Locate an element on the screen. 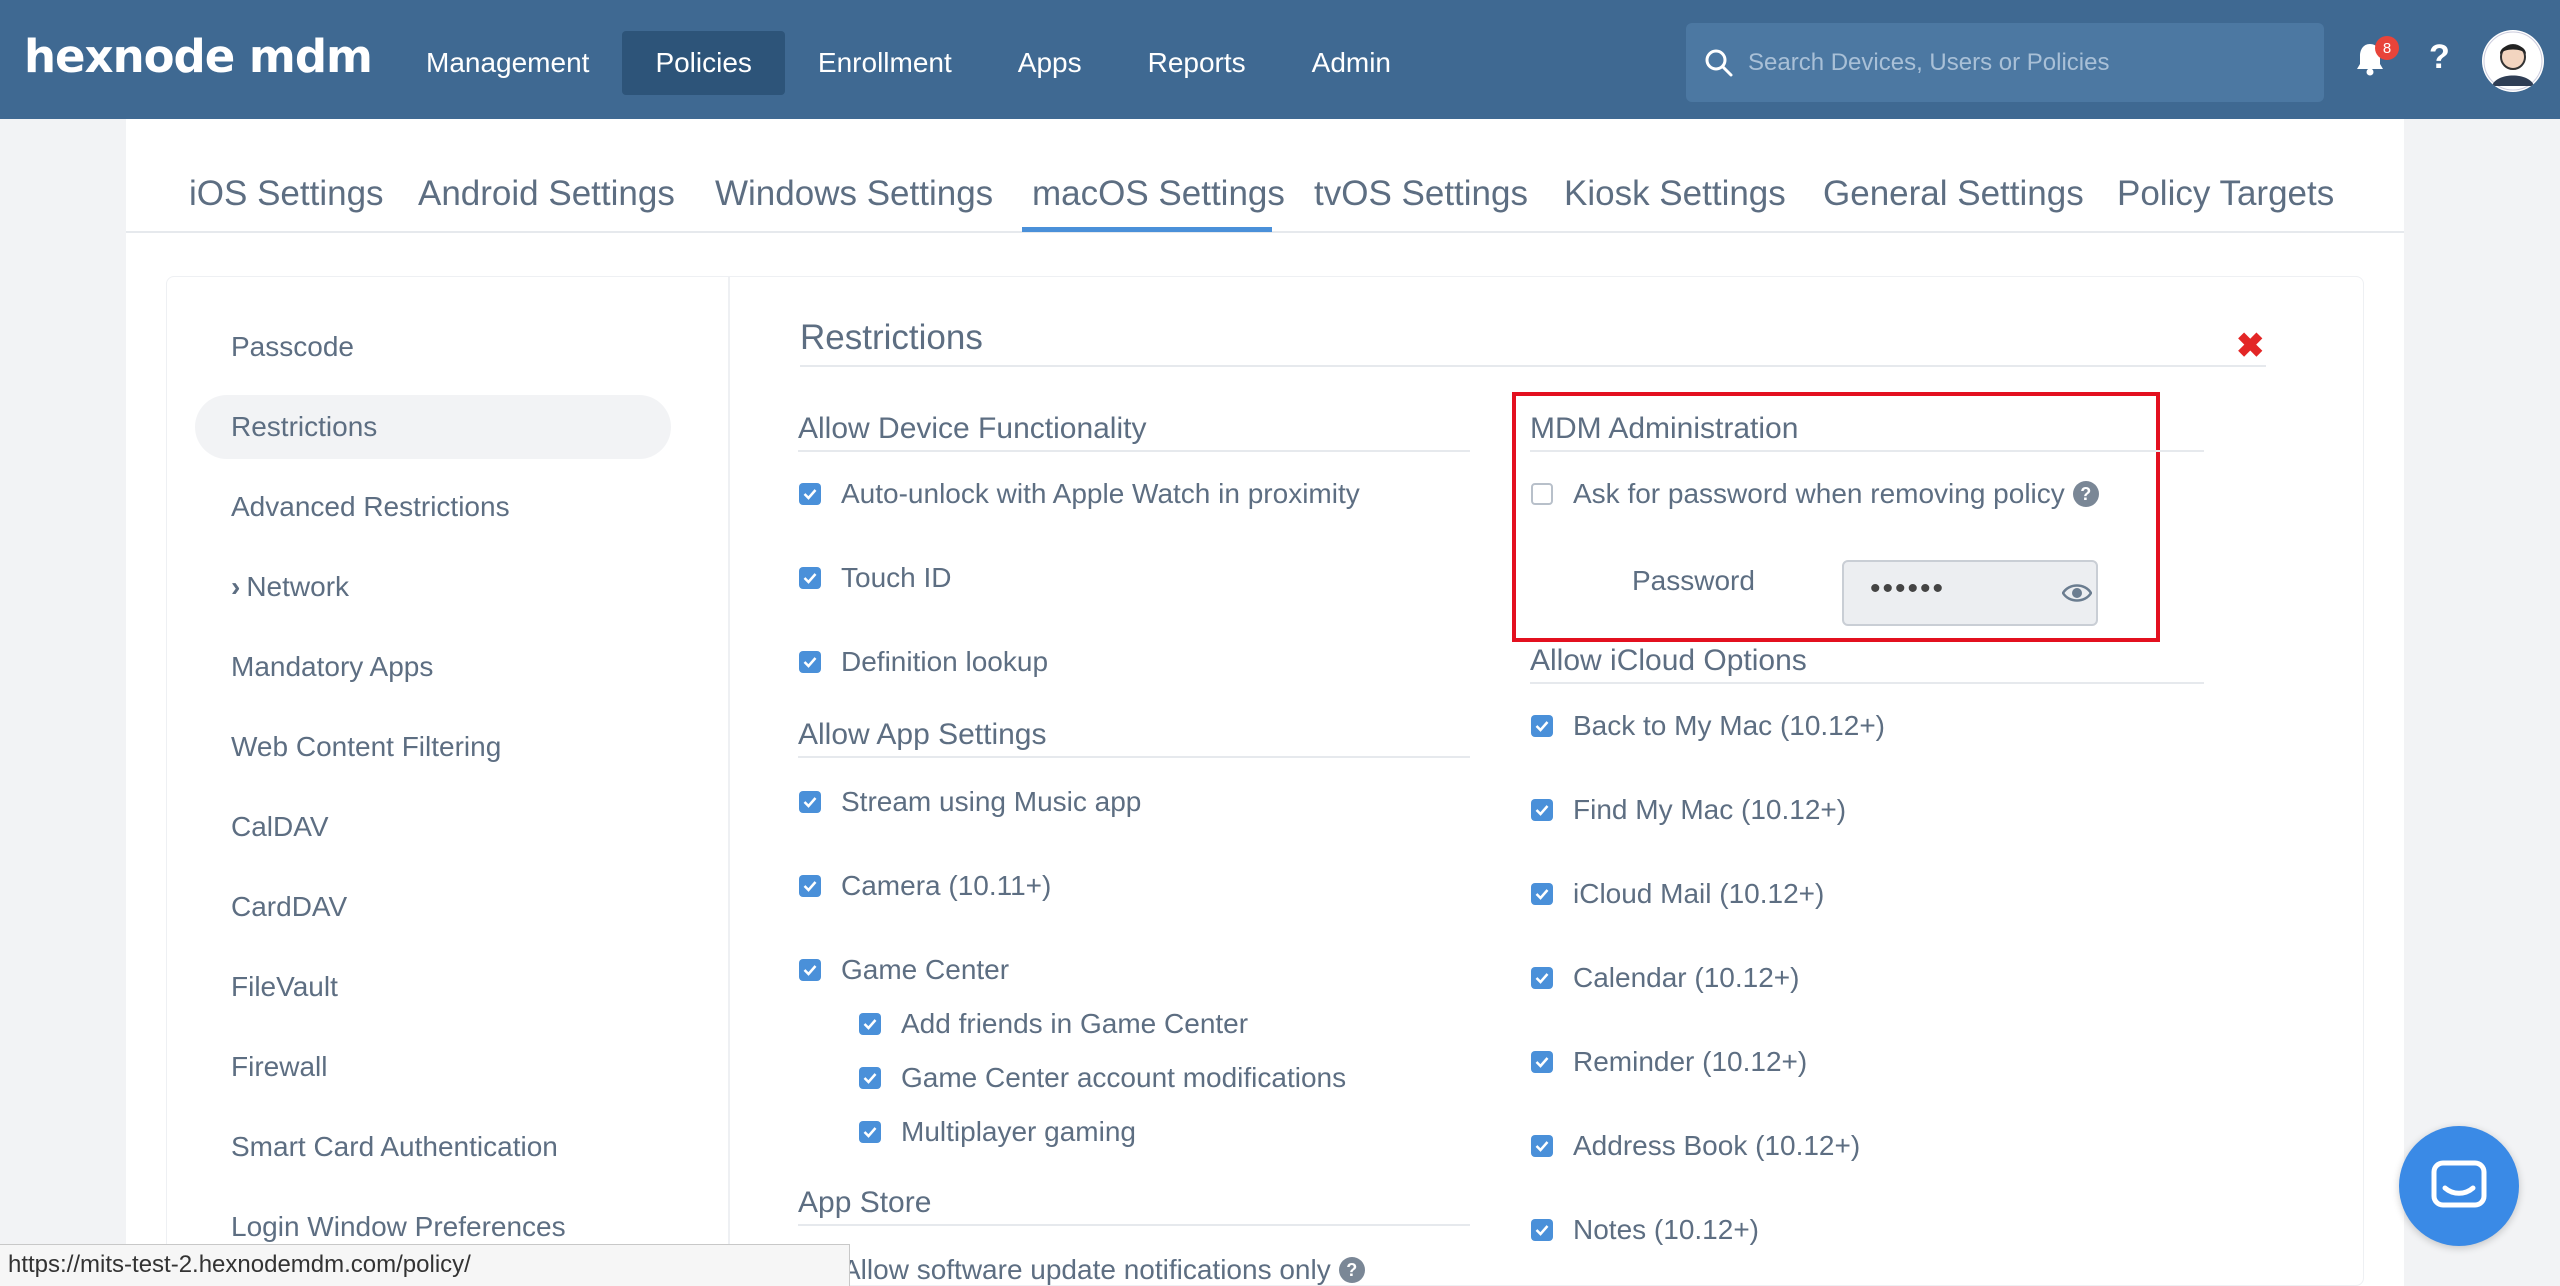 The image size is (2560, 1286). option-ask-password-removing-policy: Ask for password when removing policy? is located at coordinates (1815, 494).